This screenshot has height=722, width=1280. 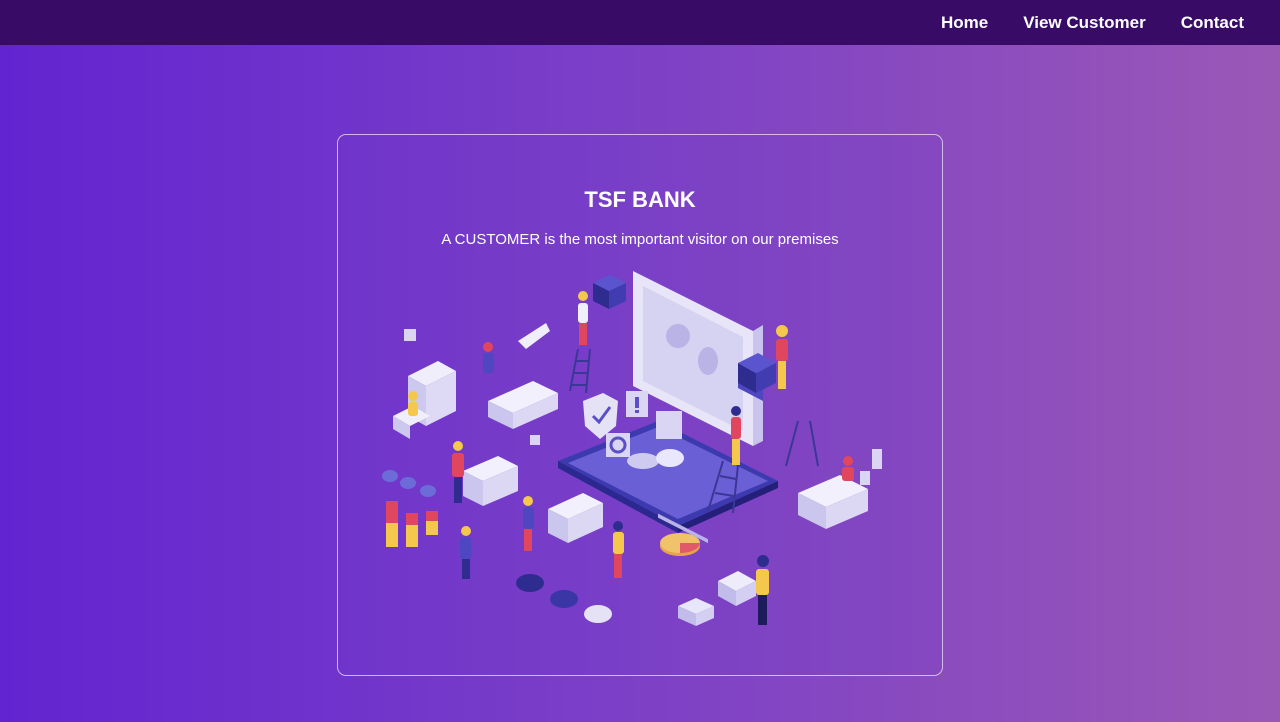 I want to click on nav-contact-link: Contact, so click(x=1212, y=22).